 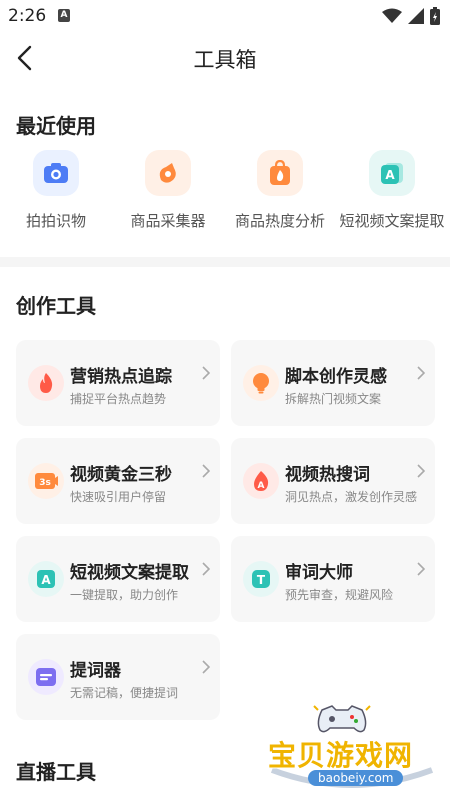 I want to click on nav-bar: 工具箱, so click(x=225, y=58).